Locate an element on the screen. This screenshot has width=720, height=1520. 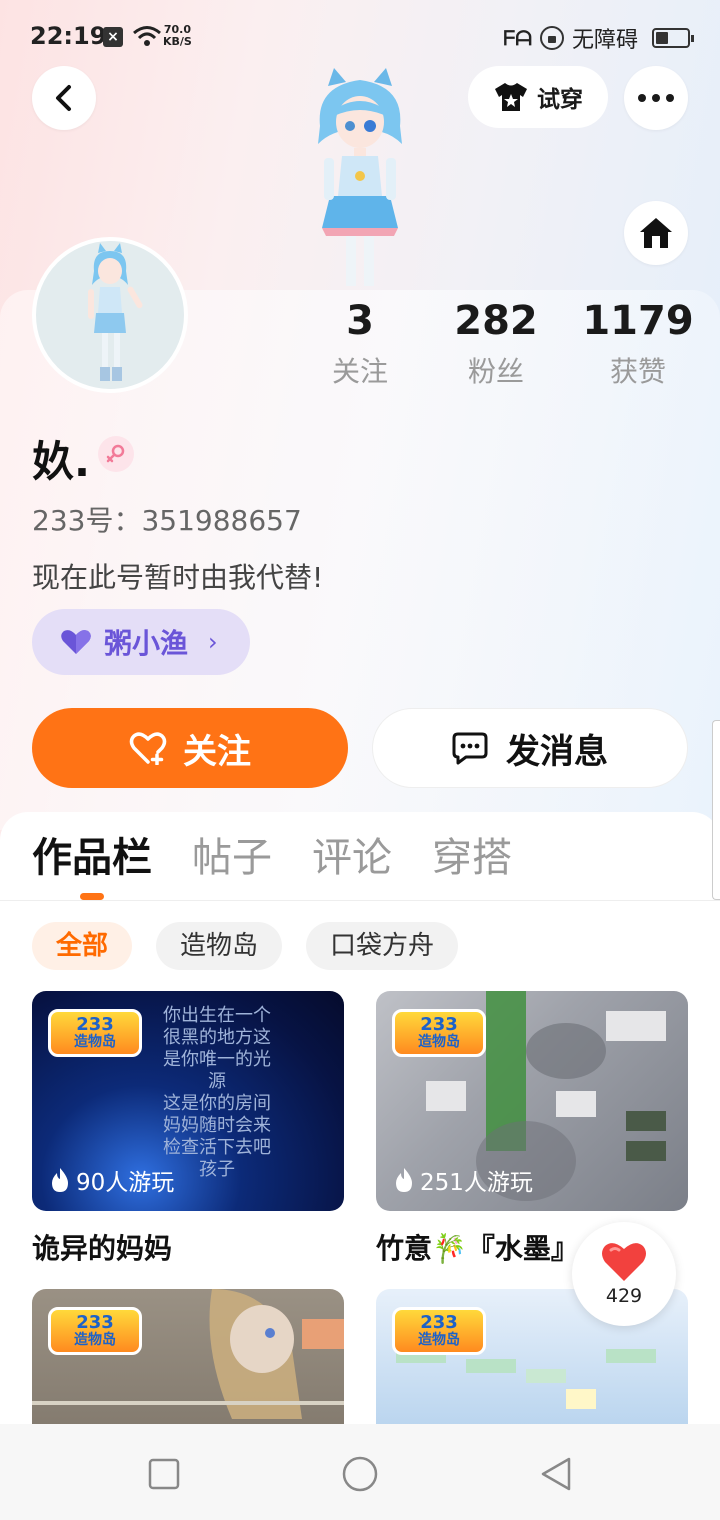
nickname: 奺. is located at coordinates (61, 461).